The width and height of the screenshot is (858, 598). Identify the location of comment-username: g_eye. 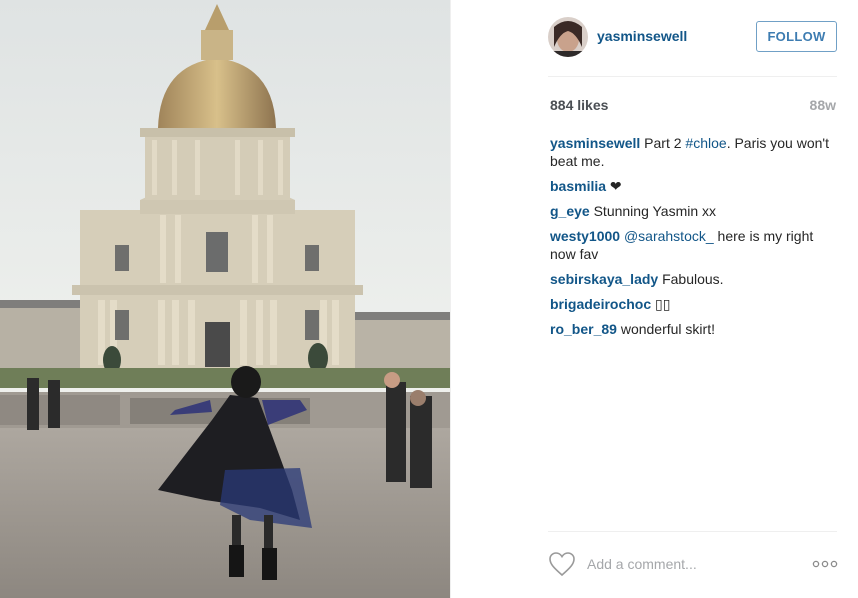
(570, 211).